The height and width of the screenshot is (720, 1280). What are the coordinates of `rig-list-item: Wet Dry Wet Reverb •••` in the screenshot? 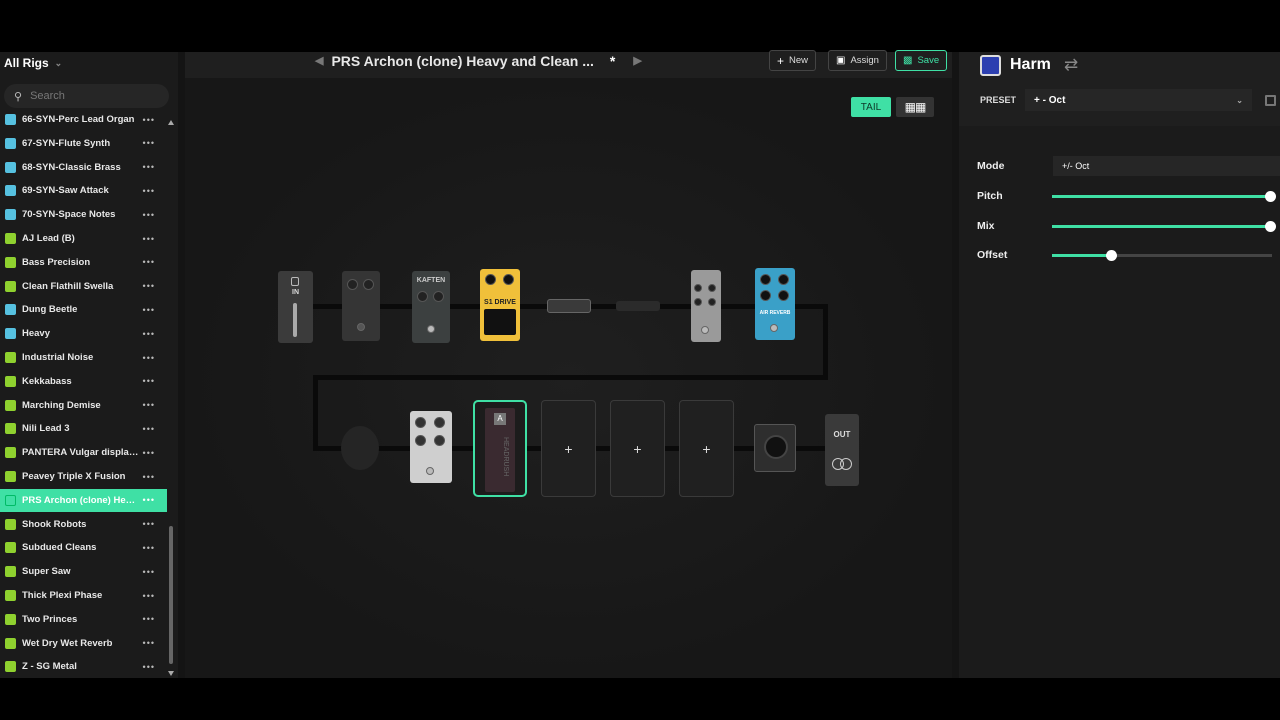 It's located at (83, 643).